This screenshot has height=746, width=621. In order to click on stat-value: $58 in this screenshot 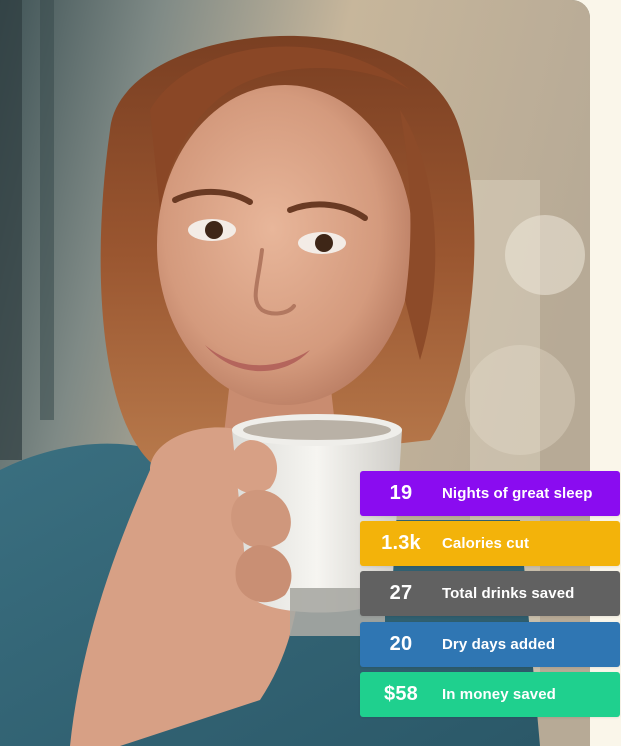, I will do `click(401, 694)`.